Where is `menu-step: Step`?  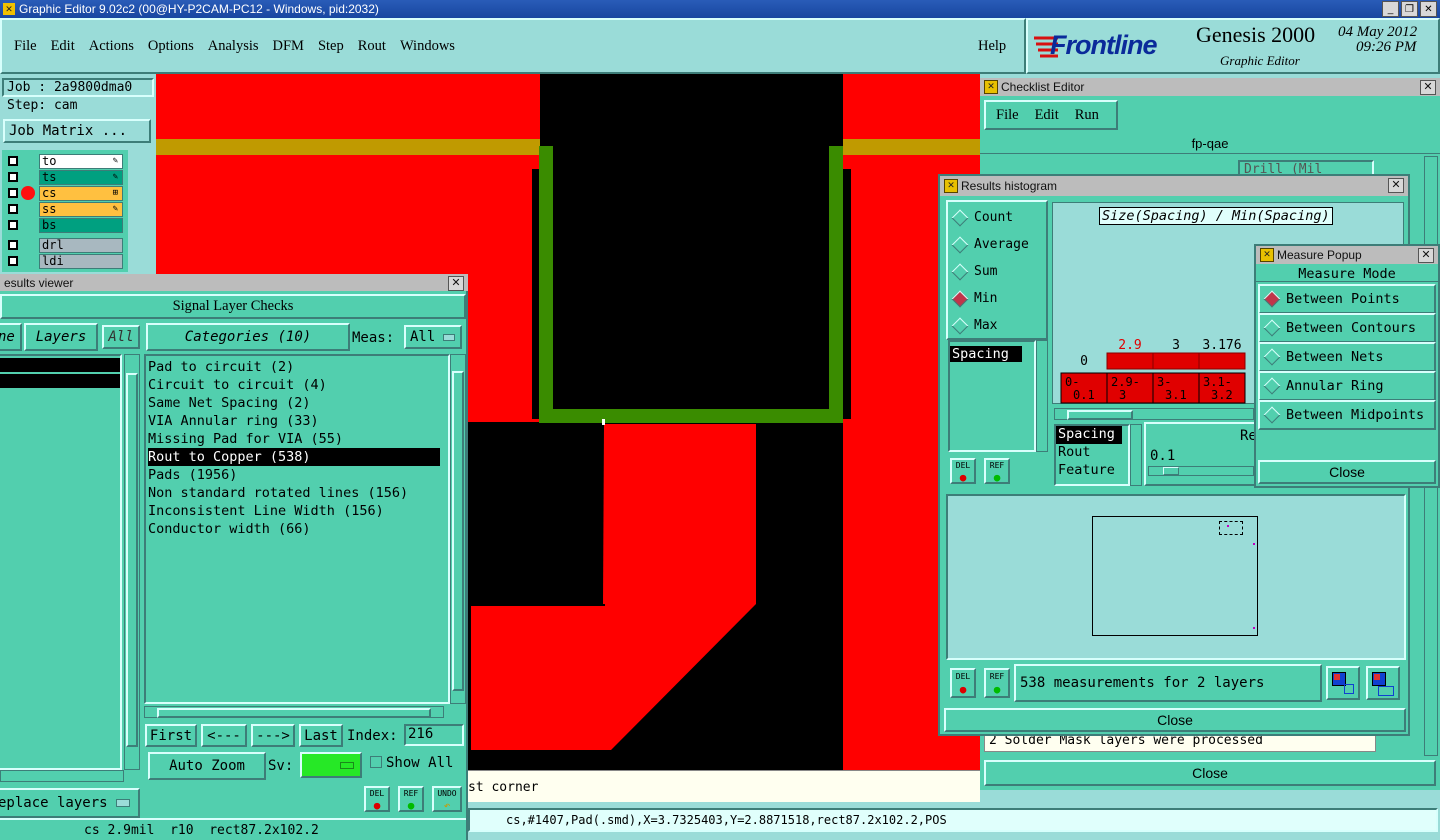
menu-step: Step is located at coordinates (331, 46).